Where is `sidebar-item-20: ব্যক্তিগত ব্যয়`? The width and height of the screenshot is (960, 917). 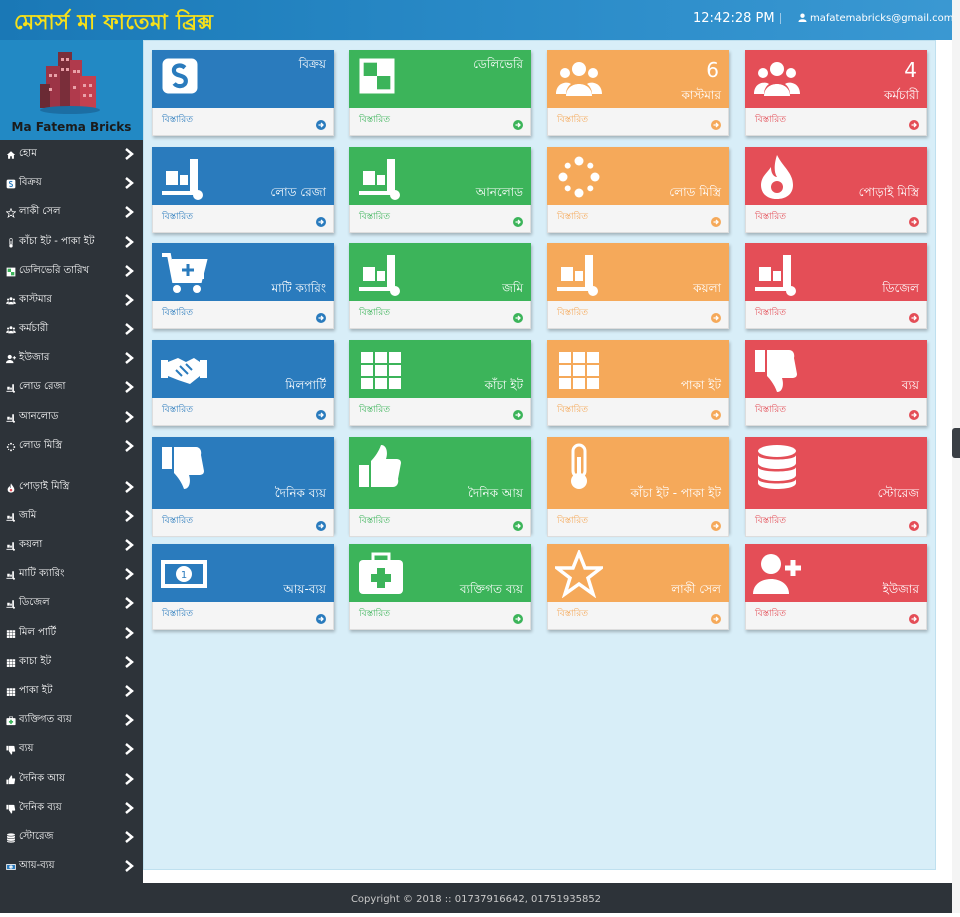 sidebar-item-20: ব্যক্তিগত ব্যয় is located at coordinates (71, 720).